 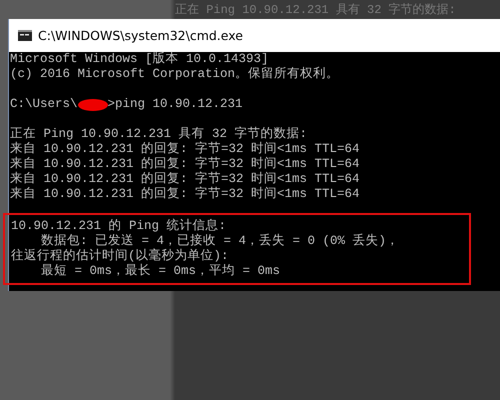 I want to click on console-line: (c) 2016 Microsoft Corporation。保留所有权利。, so click(x=175, y=74).